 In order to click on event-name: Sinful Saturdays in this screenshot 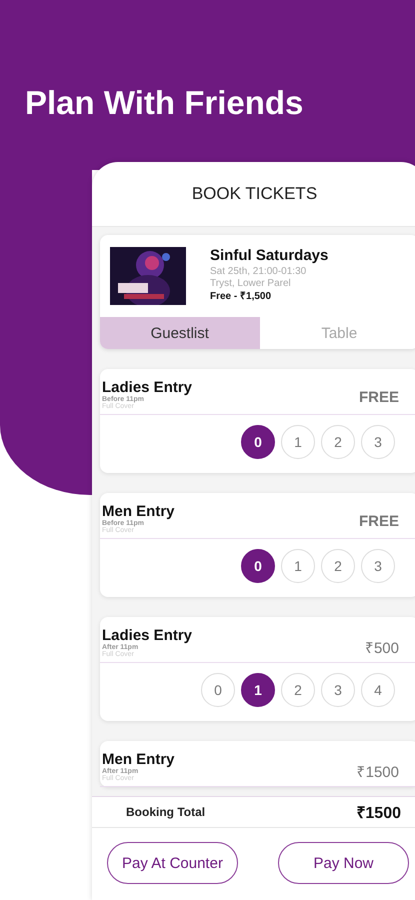, I will do `click(269, 255)`.